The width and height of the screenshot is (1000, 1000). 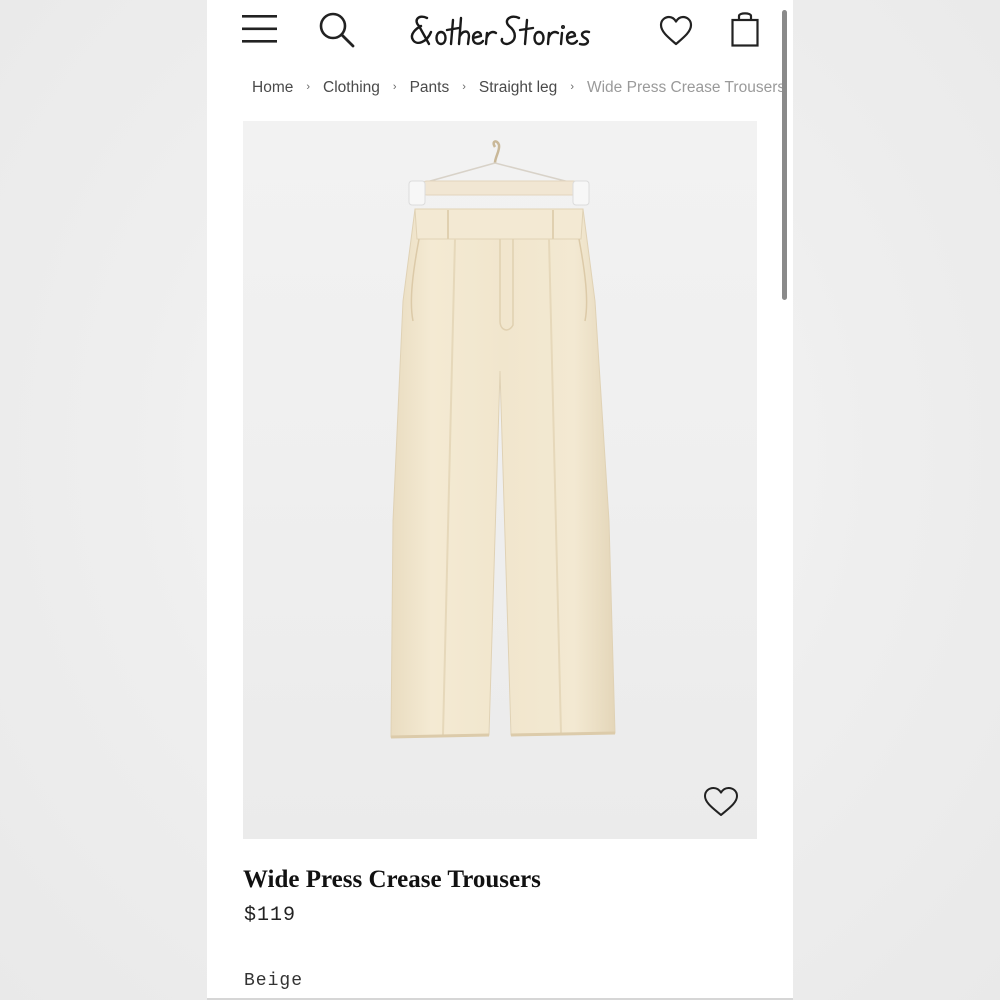 I want to click on search-icon, so click(x=337, y=30).